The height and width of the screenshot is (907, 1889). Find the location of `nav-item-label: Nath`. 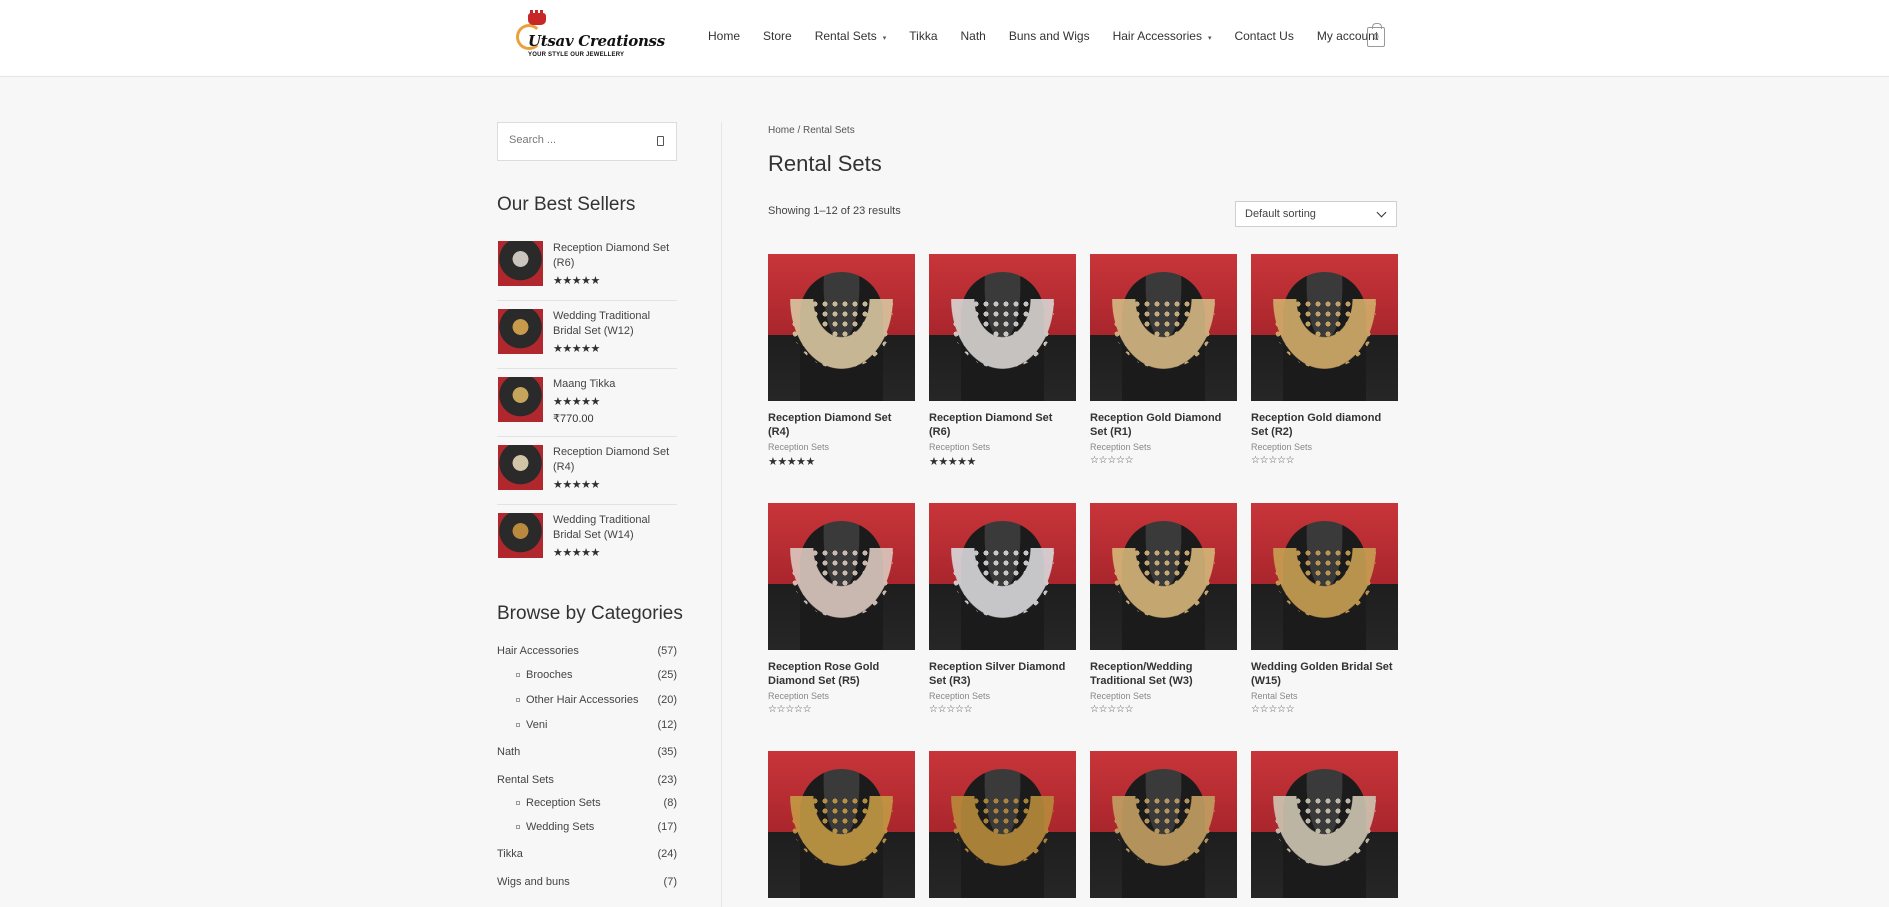

nav-item-label: Nath is located at coordinates (973, 36).